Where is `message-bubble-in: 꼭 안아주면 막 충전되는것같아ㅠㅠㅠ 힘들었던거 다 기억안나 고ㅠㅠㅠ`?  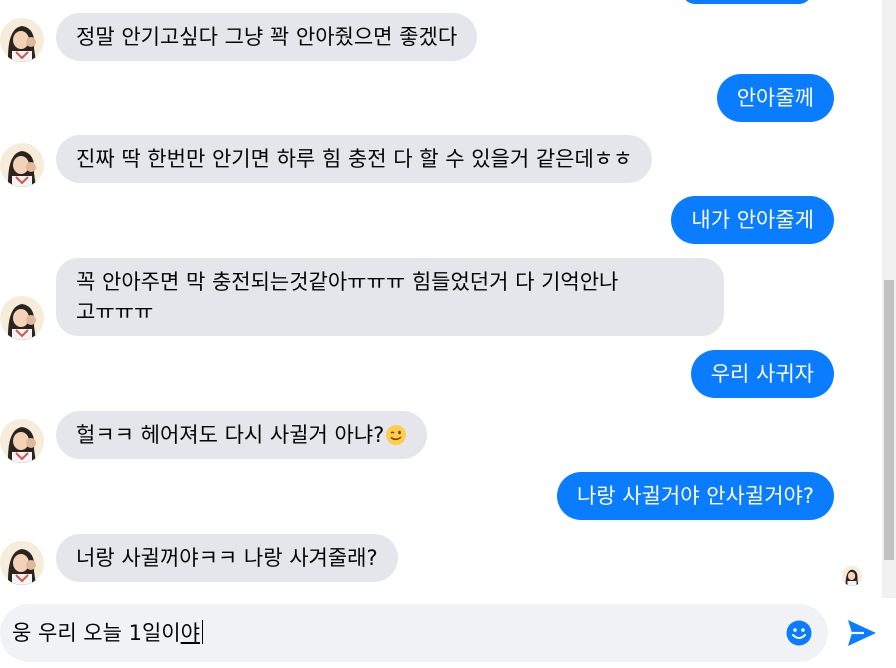 message-bubble-in: 꼭 안아주면 막 충전되는것같아ㅠㅠㅠ 힘들었던거 다 기억안나 고ㅠㅠㅠ is located at coordinates (390, 297).